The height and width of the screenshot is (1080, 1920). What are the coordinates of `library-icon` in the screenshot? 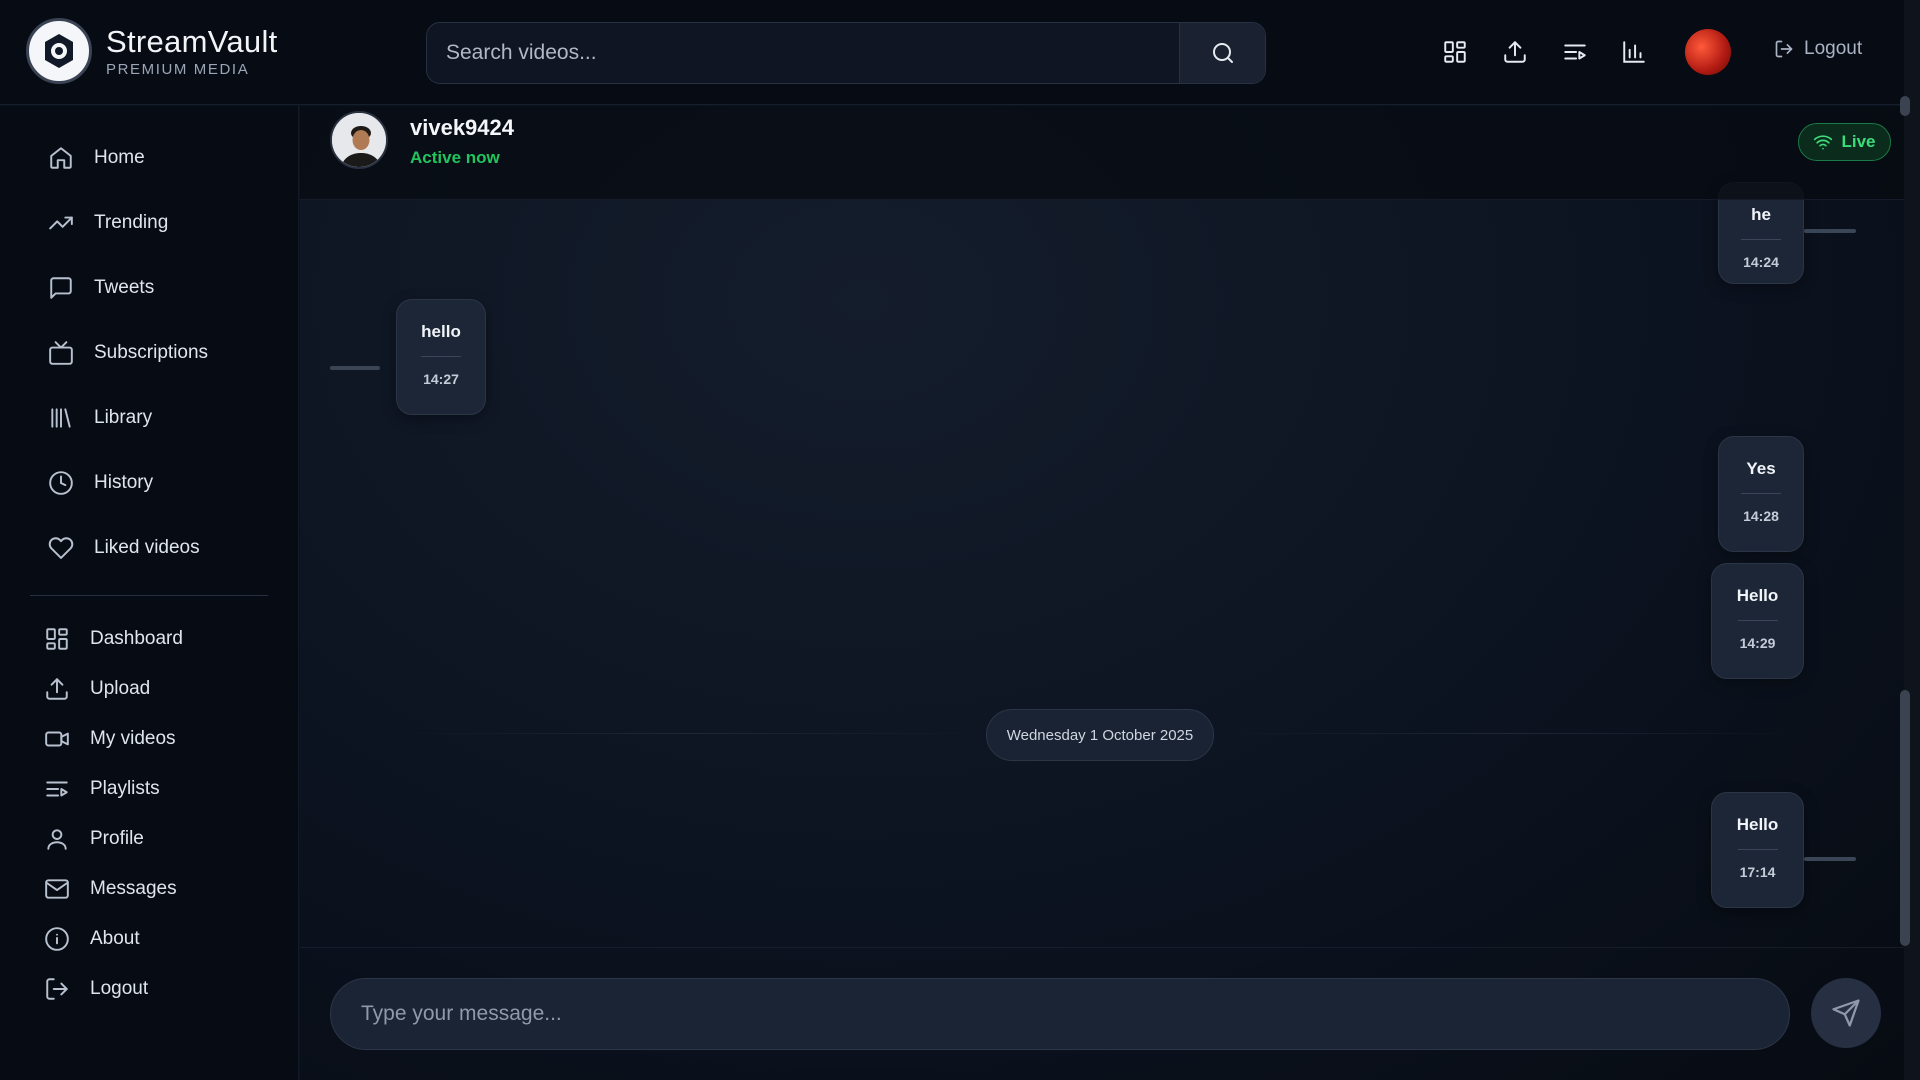 It's located at (61, 418).